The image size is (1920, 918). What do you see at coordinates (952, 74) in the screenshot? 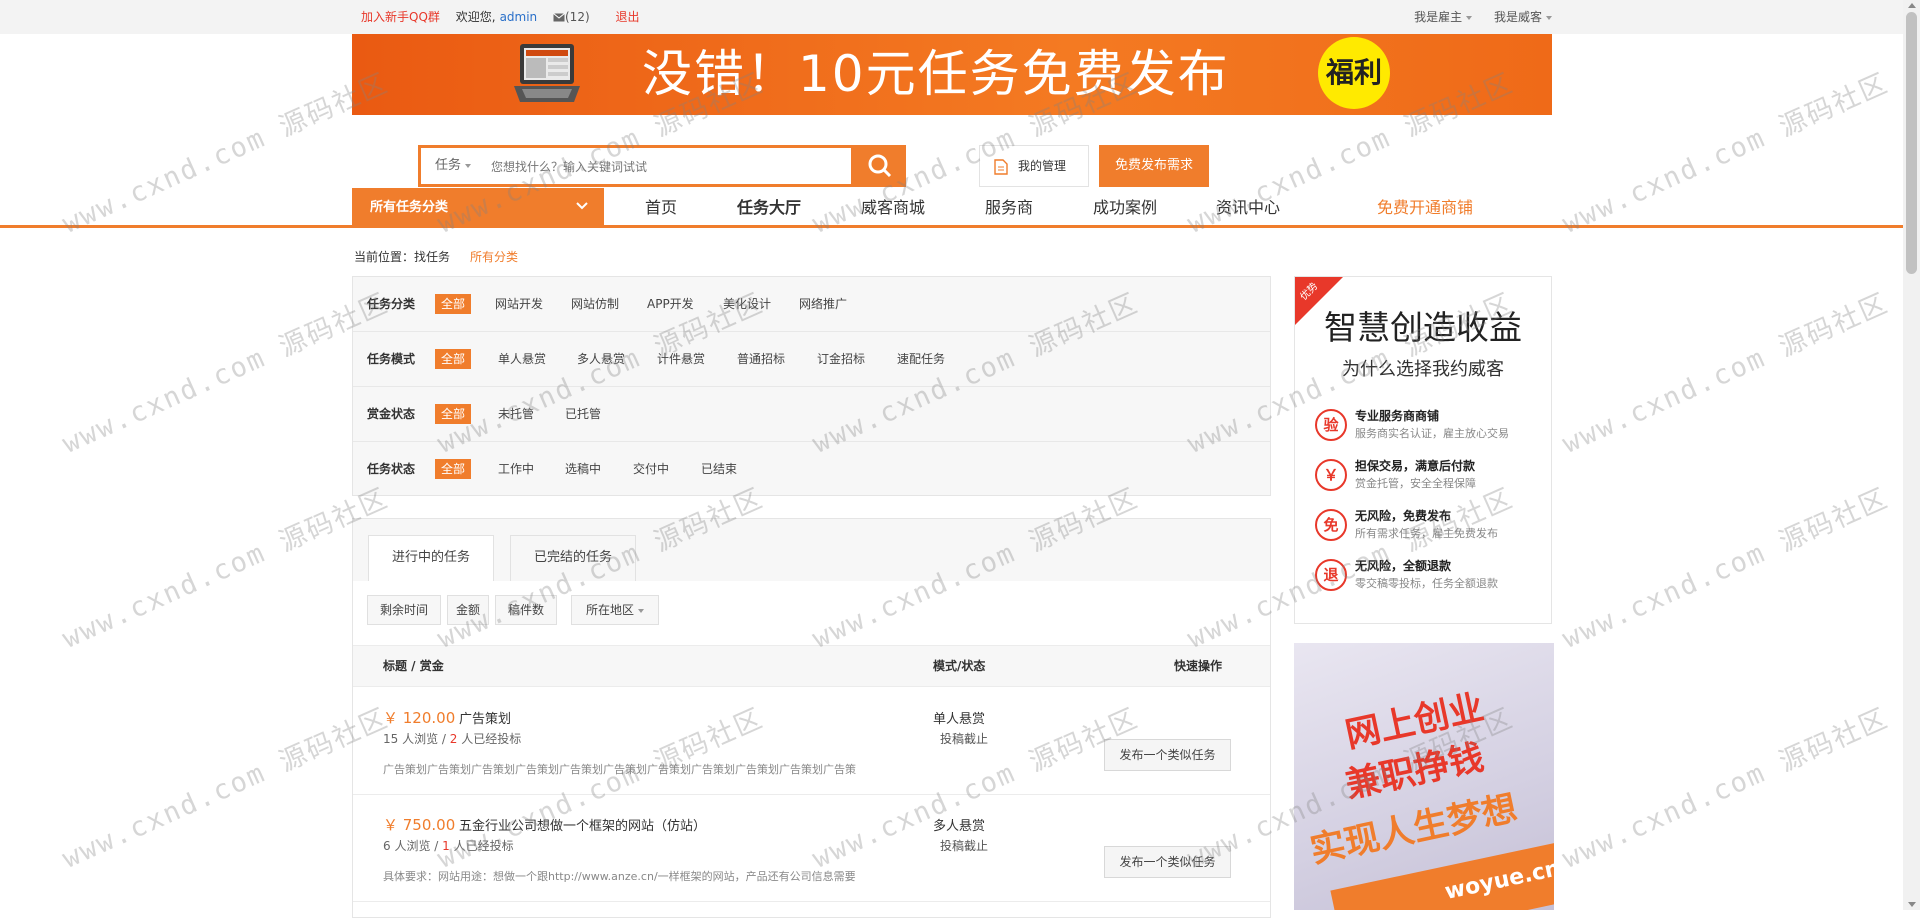
I see `promo-banner: 没错！10元任务免费发布 福利` at bounding box center [952, 74].